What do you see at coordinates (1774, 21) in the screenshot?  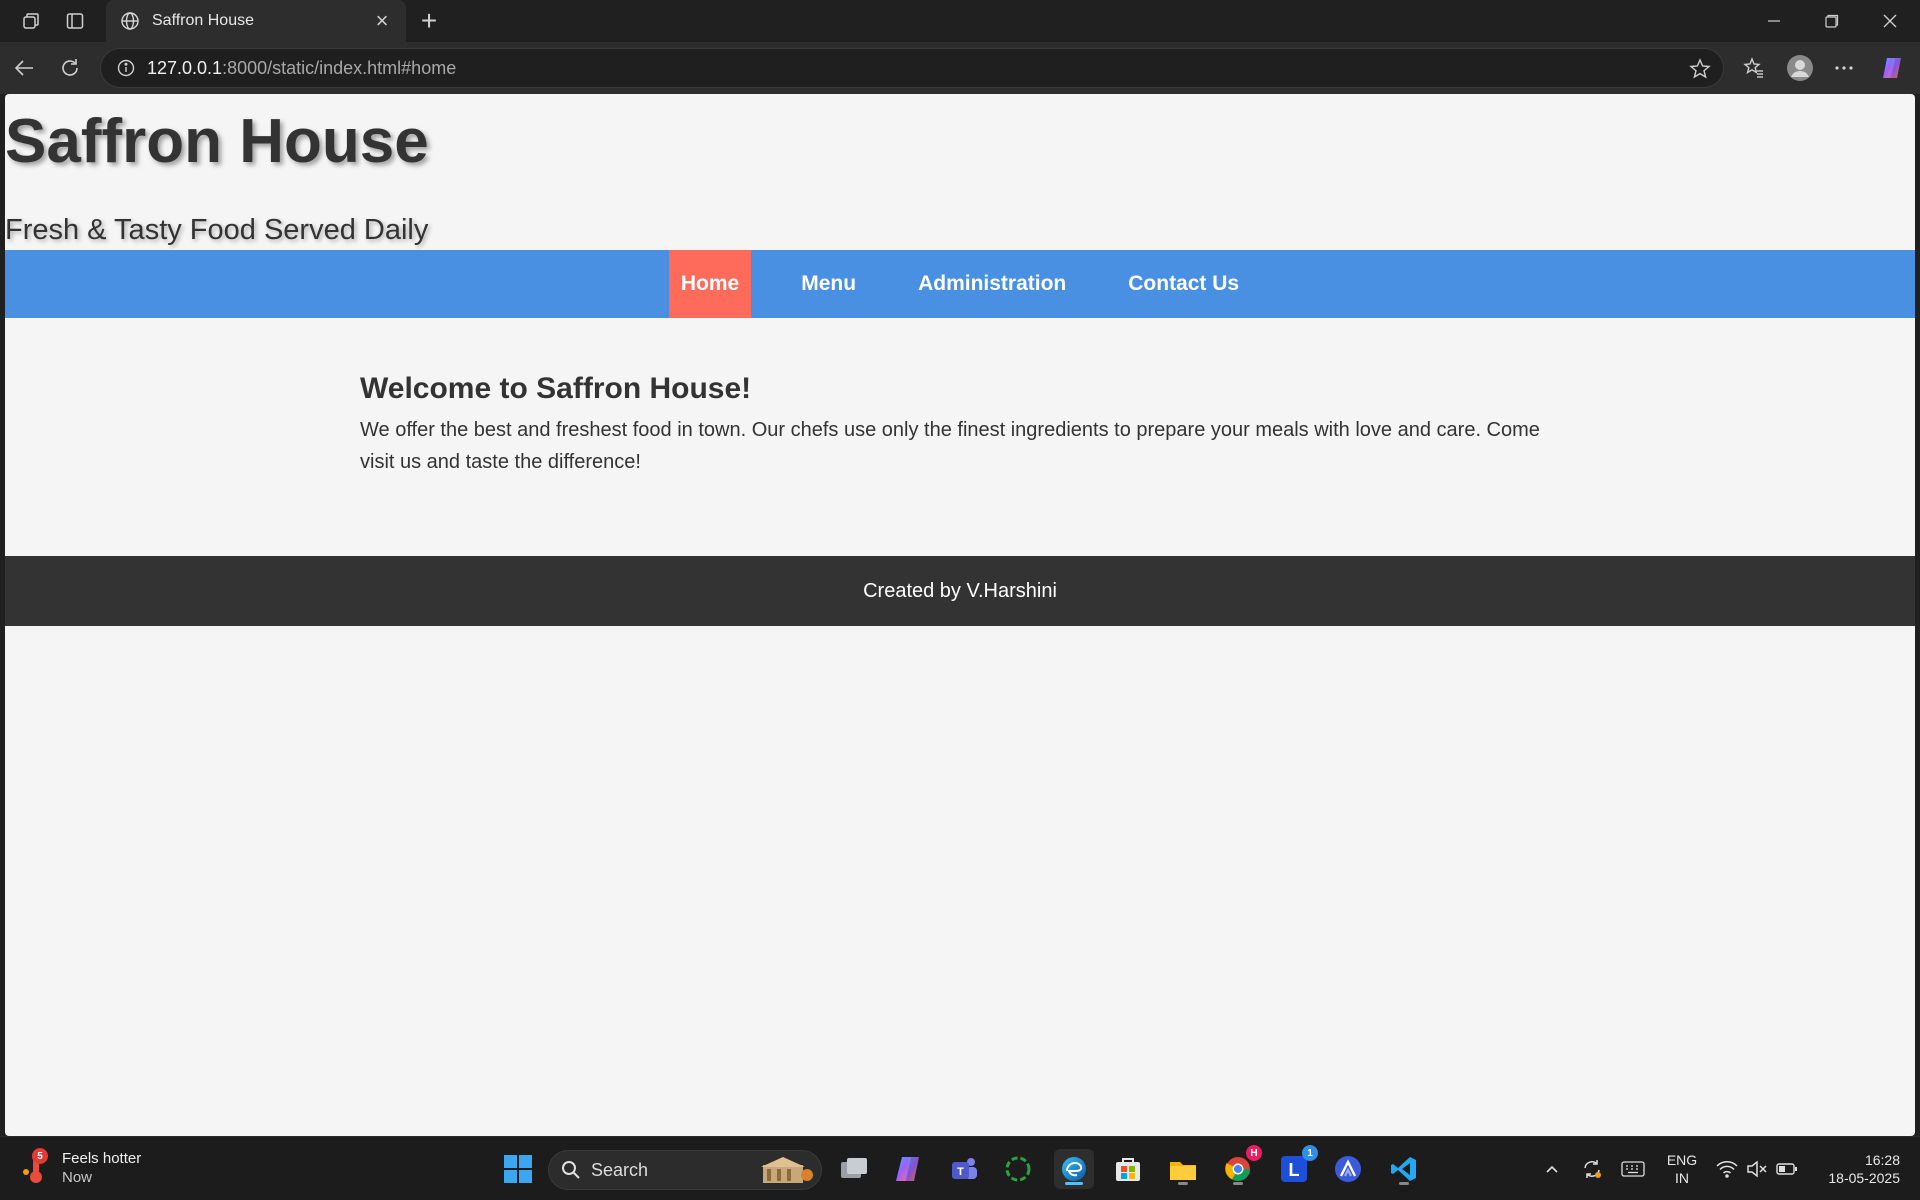 I see `minimize-icon` at bounding box center [1774, 21].